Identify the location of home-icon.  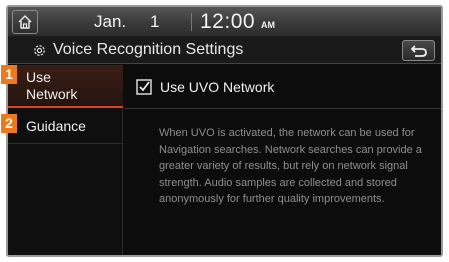
(25, 22).